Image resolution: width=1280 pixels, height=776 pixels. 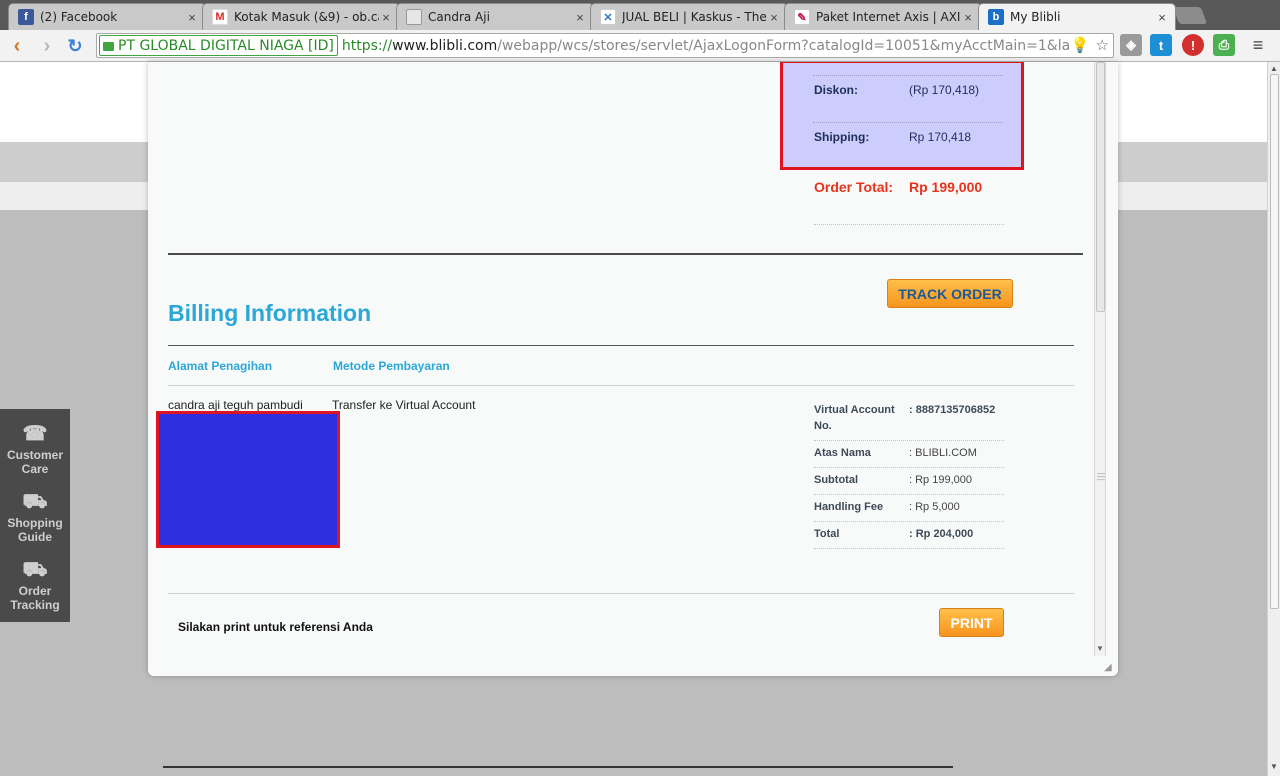 What do you see at coordinates (971, 622) in the screenshot?
I see `print-button: PRINT` at bounding box center [971, 622].